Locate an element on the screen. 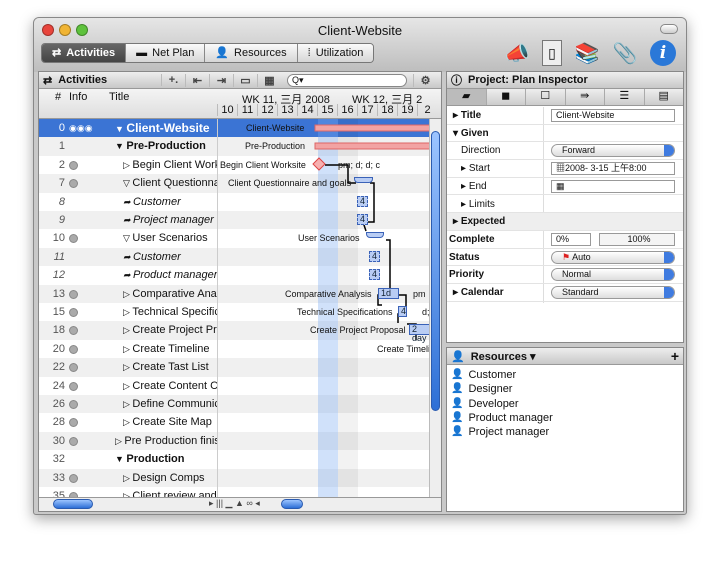 This screenshot has height=561, width=720. vertical-scroll-thumb is located at coordinates (435, 271).